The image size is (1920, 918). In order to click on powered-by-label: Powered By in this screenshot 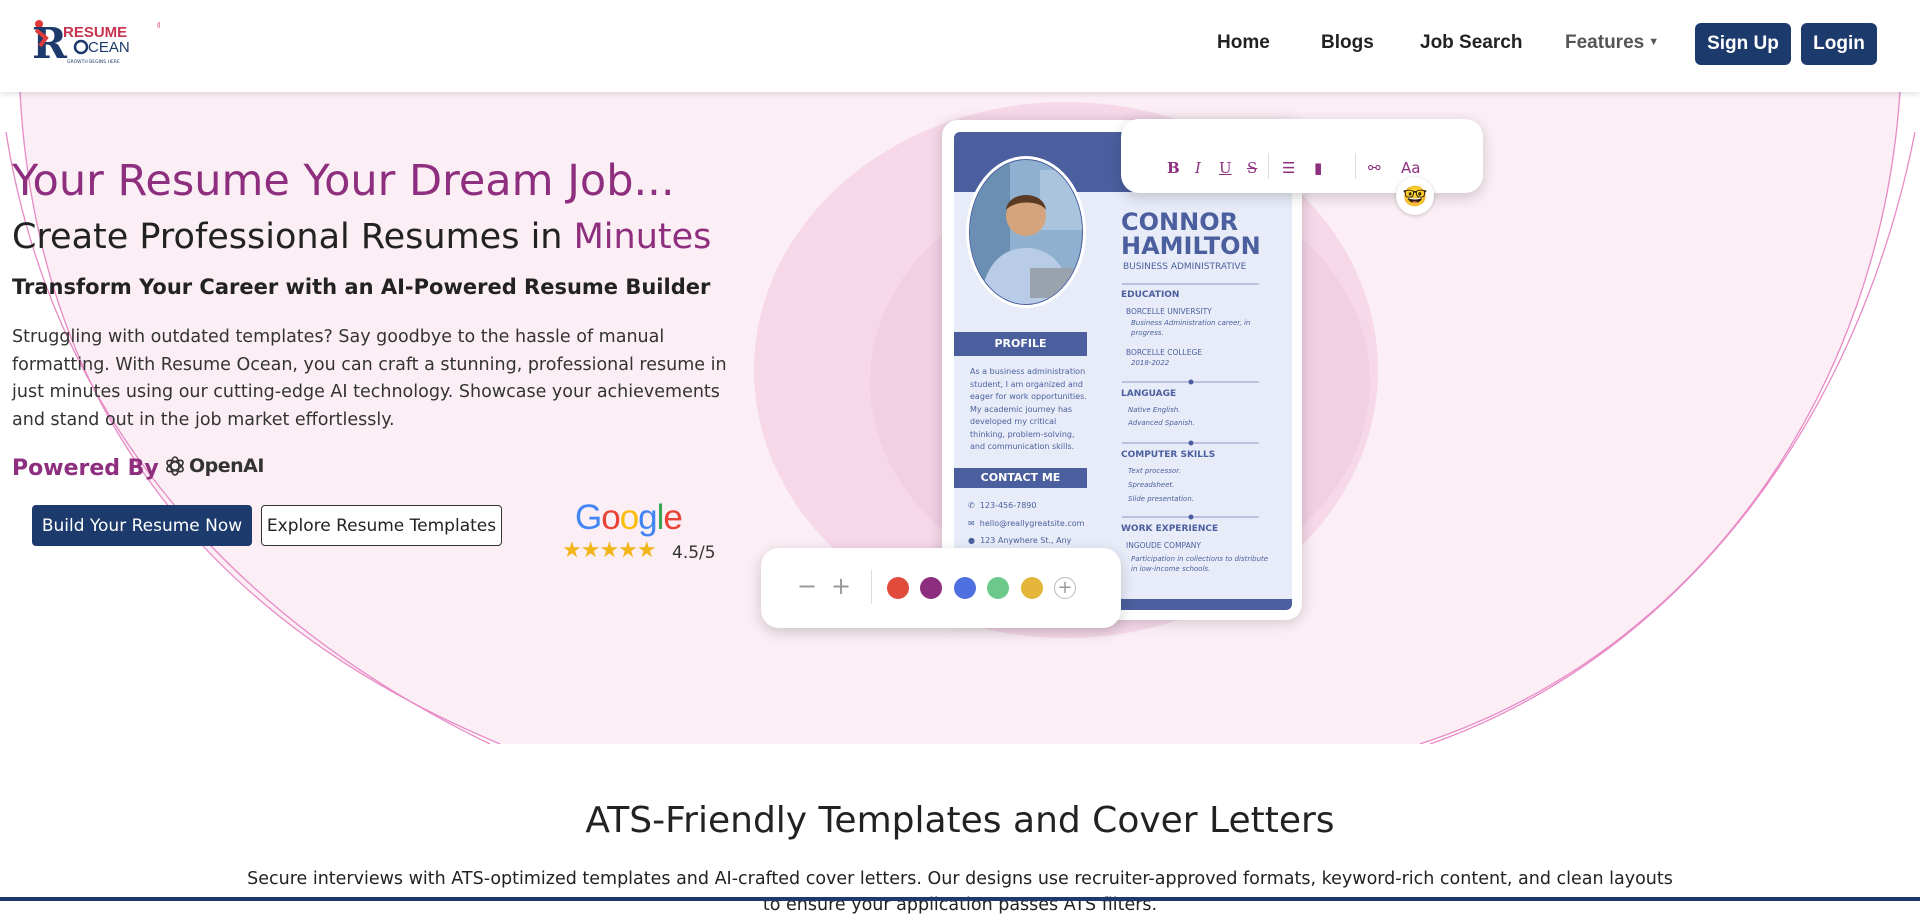, I will do `click(85, 468)`.